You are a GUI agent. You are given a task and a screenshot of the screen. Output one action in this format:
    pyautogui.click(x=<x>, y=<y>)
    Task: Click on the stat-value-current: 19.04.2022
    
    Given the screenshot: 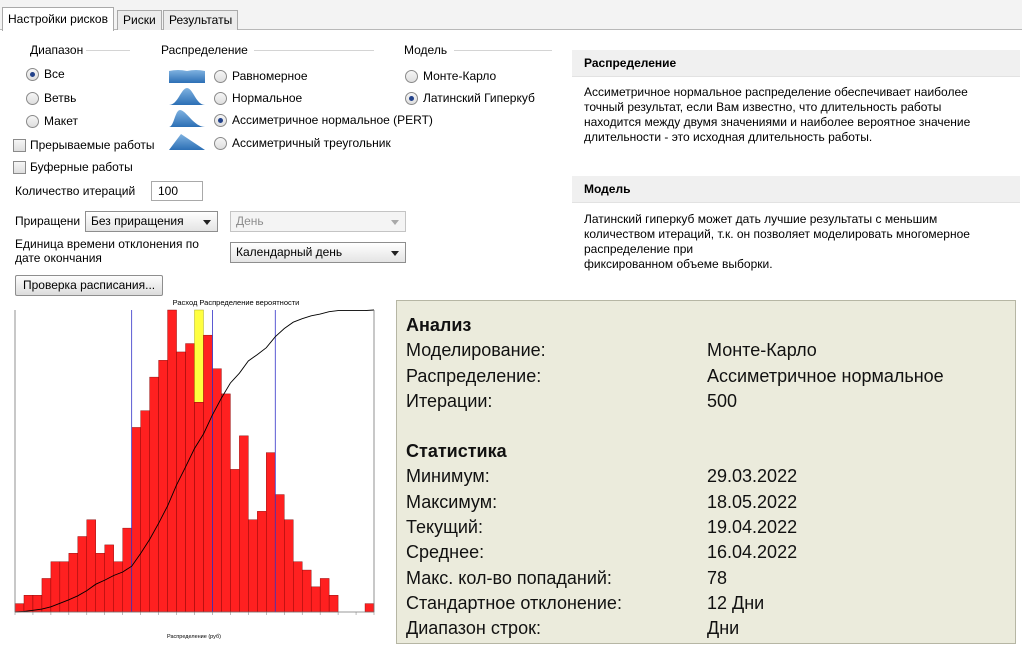 What is the action you would take?
    pyautogui.click(x=752, y=527)
    